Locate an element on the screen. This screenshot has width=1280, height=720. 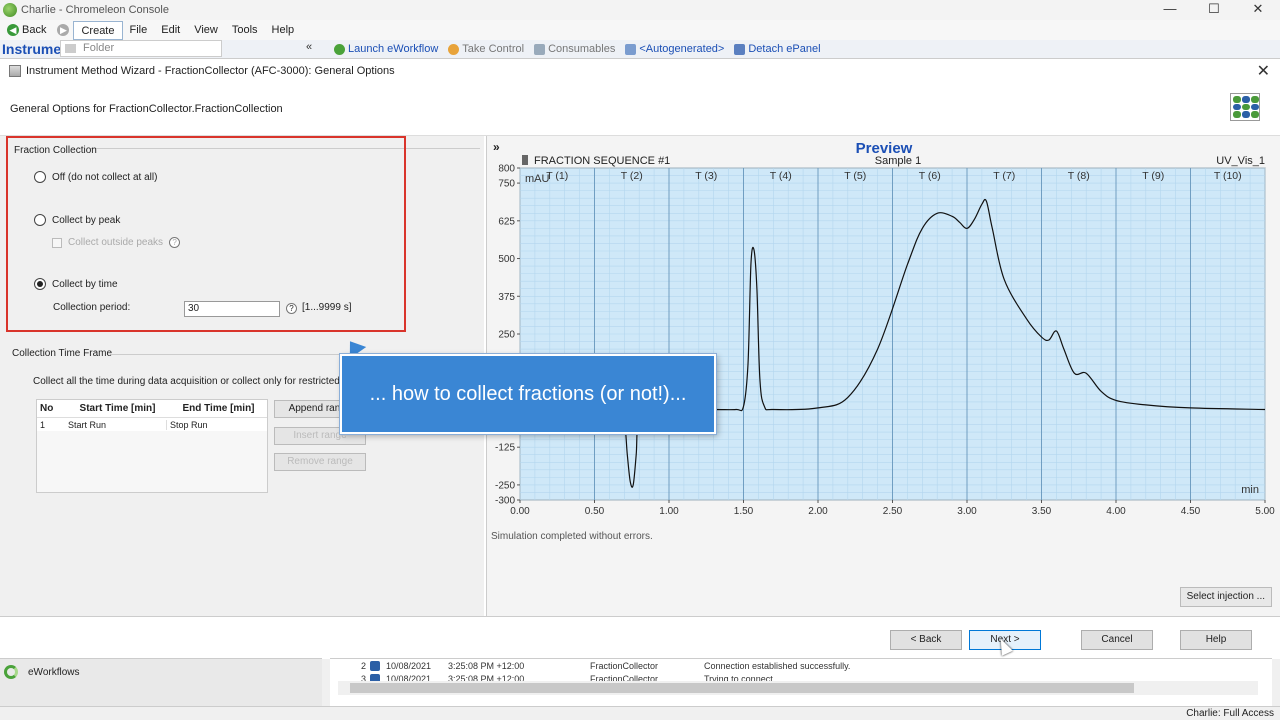
fraction-label: T (2) is located at coordinates (632, 176).